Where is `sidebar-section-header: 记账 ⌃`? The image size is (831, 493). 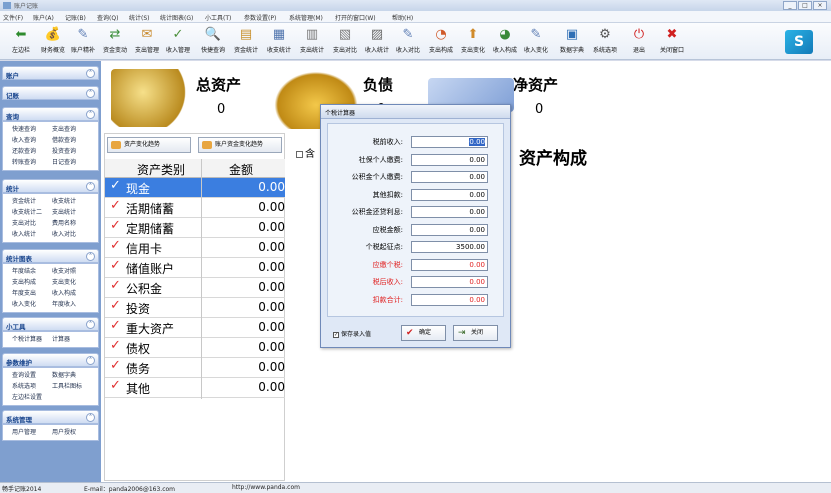
sidebar-section-header: 记账 ⌃ is located at coordinates (50, 93).